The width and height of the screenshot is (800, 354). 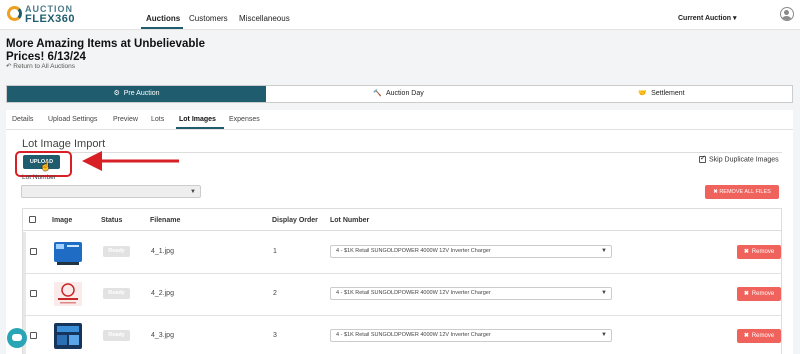 What do you see at coordinates (163, 18) in the screenshot?
I see `nav-auctions: Auctions` at bounding box center [163, 18].